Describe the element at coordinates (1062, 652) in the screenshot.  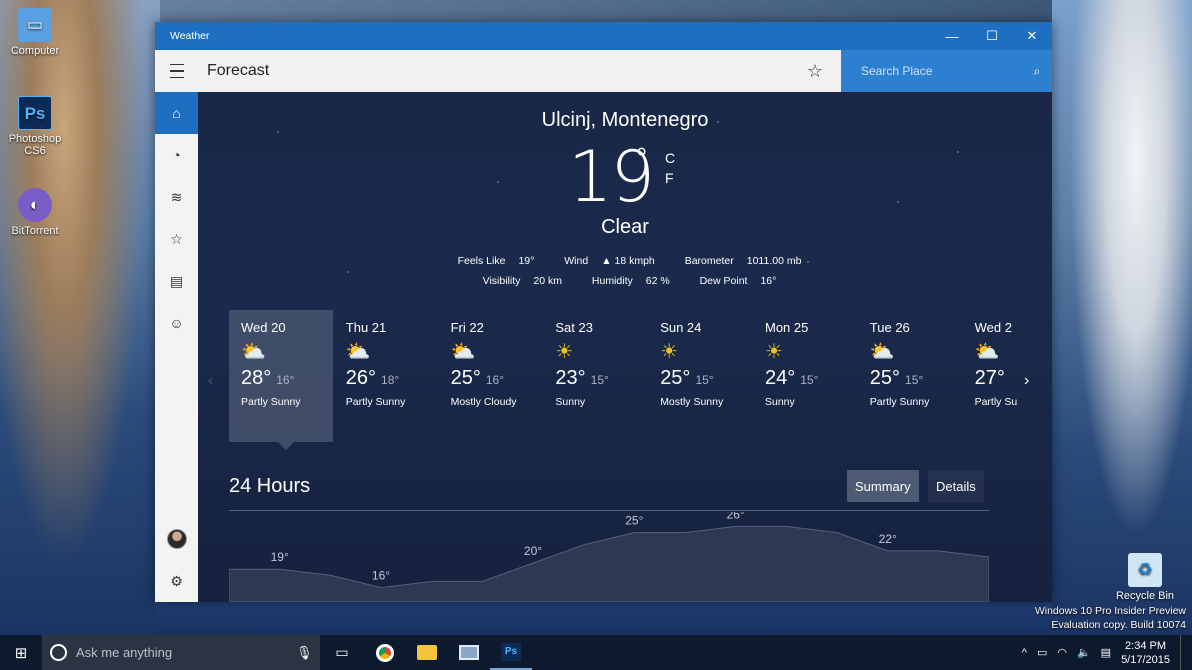
I see `network-icon: ◠` at that location.